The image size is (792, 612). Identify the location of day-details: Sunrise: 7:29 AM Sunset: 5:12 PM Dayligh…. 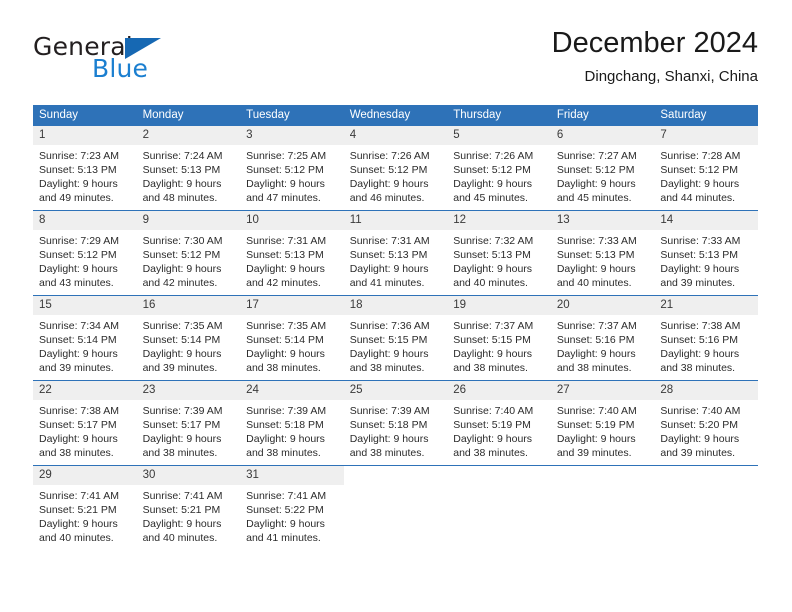
(85, 260).